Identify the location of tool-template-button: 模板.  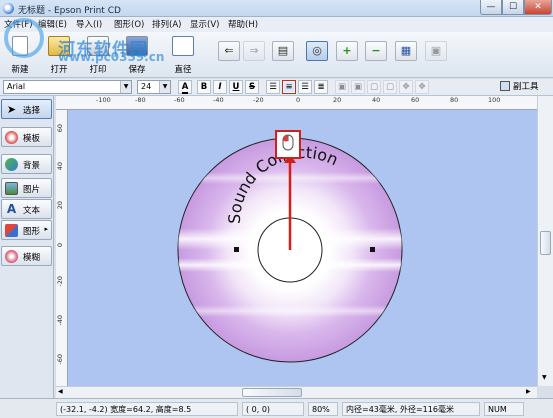
(26, 137).